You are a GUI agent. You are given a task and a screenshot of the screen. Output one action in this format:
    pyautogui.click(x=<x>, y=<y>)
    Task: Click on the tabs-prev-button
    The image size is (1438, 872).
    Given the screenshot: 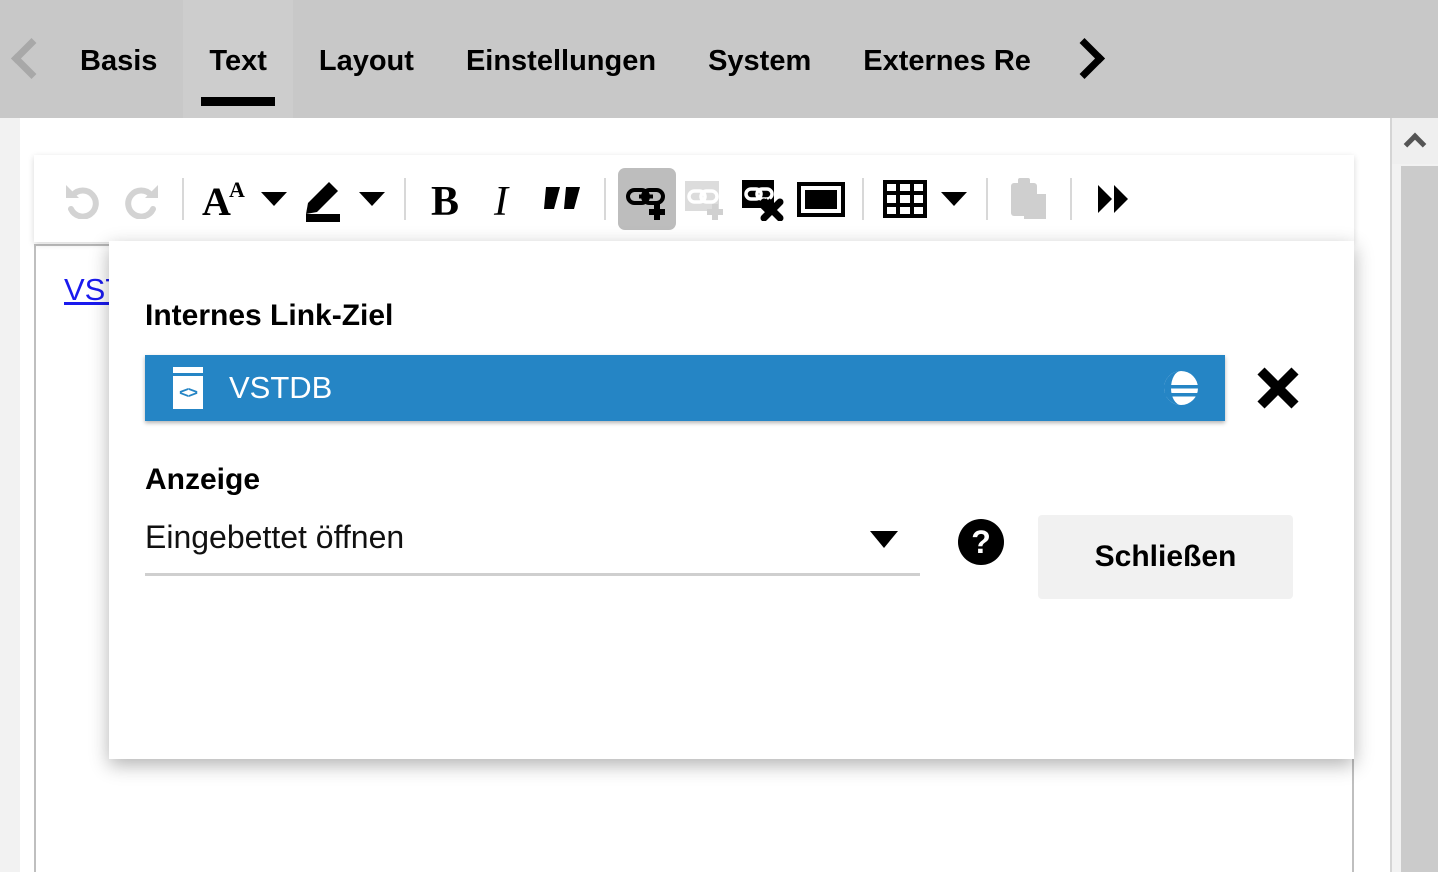 What is the action you would take?
    pyautogui.click(x=27, y=59)
    